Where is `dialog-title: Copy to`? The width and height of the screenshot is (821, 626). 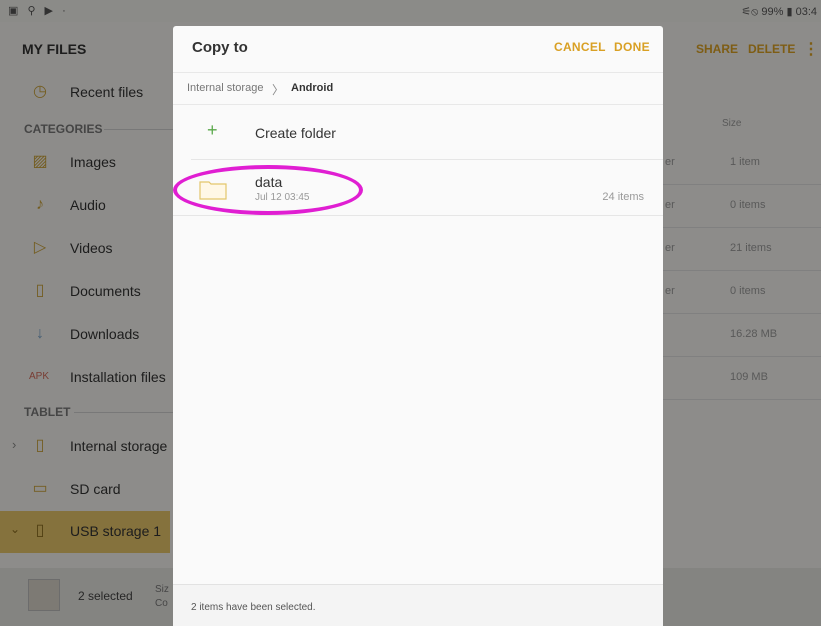 dialog-title: Copy to is located at coordinates (220, 47).